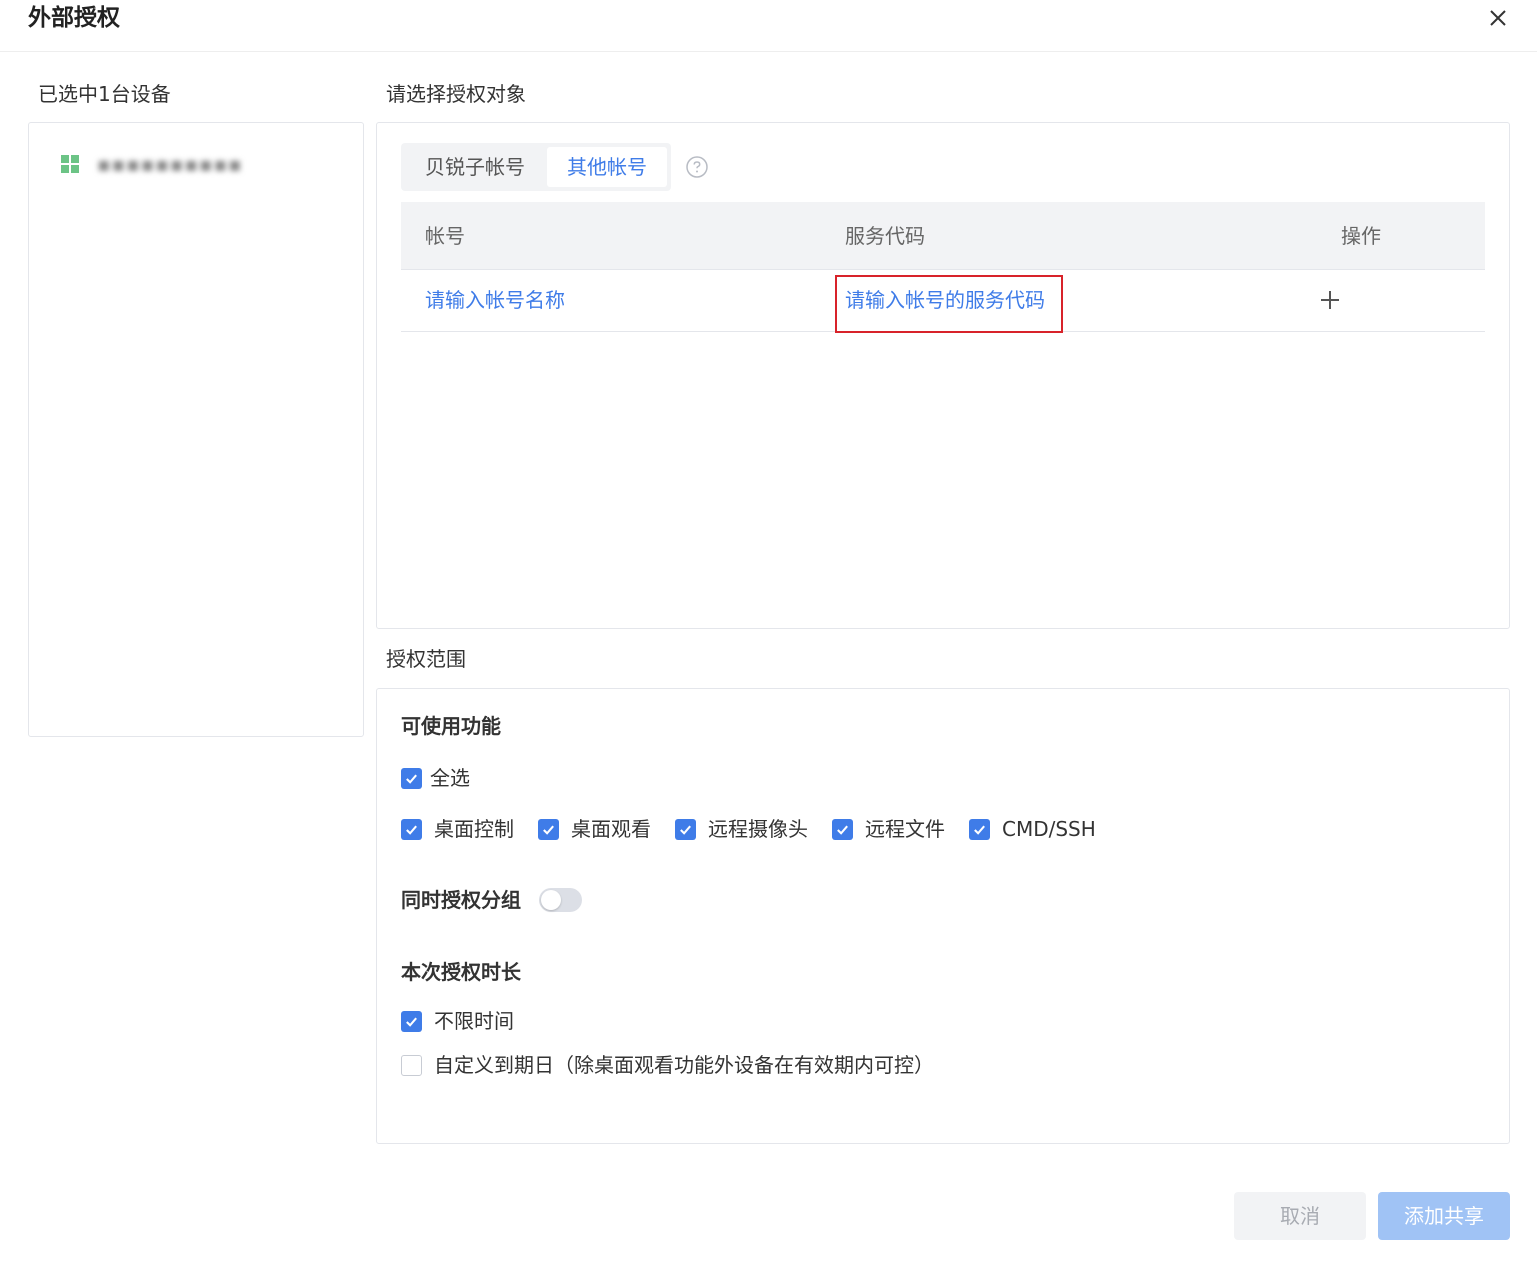 Image resolution: width=1537 pixels, height=1261 pixels. I want to click on features-row: 桌面控制 桌面观看 远程摄像头 远程文件 CMD/SSH, so click(748, 829).